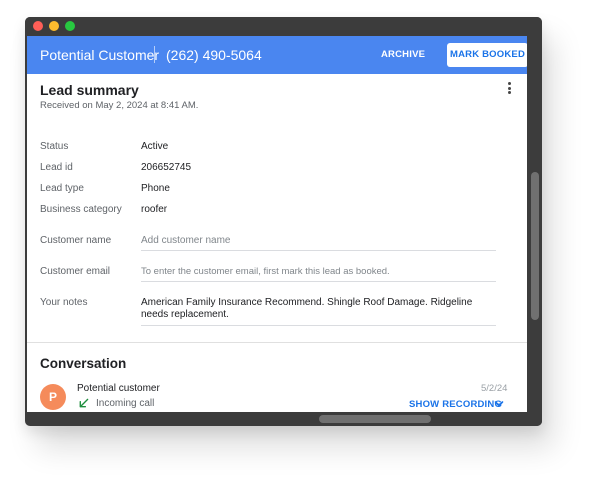 This screenshot has width=600, height=488. What do you see at coordinates (494, 388) in the screenshot?
I see `conversation-date: 5/2/24` at bounding box center [494, 388].